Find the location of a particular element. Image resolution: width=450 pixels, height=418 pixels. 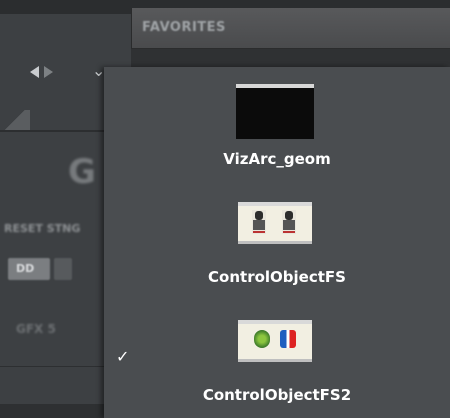

gfx-label: GFX 5 is located at coordinates (36, 329).